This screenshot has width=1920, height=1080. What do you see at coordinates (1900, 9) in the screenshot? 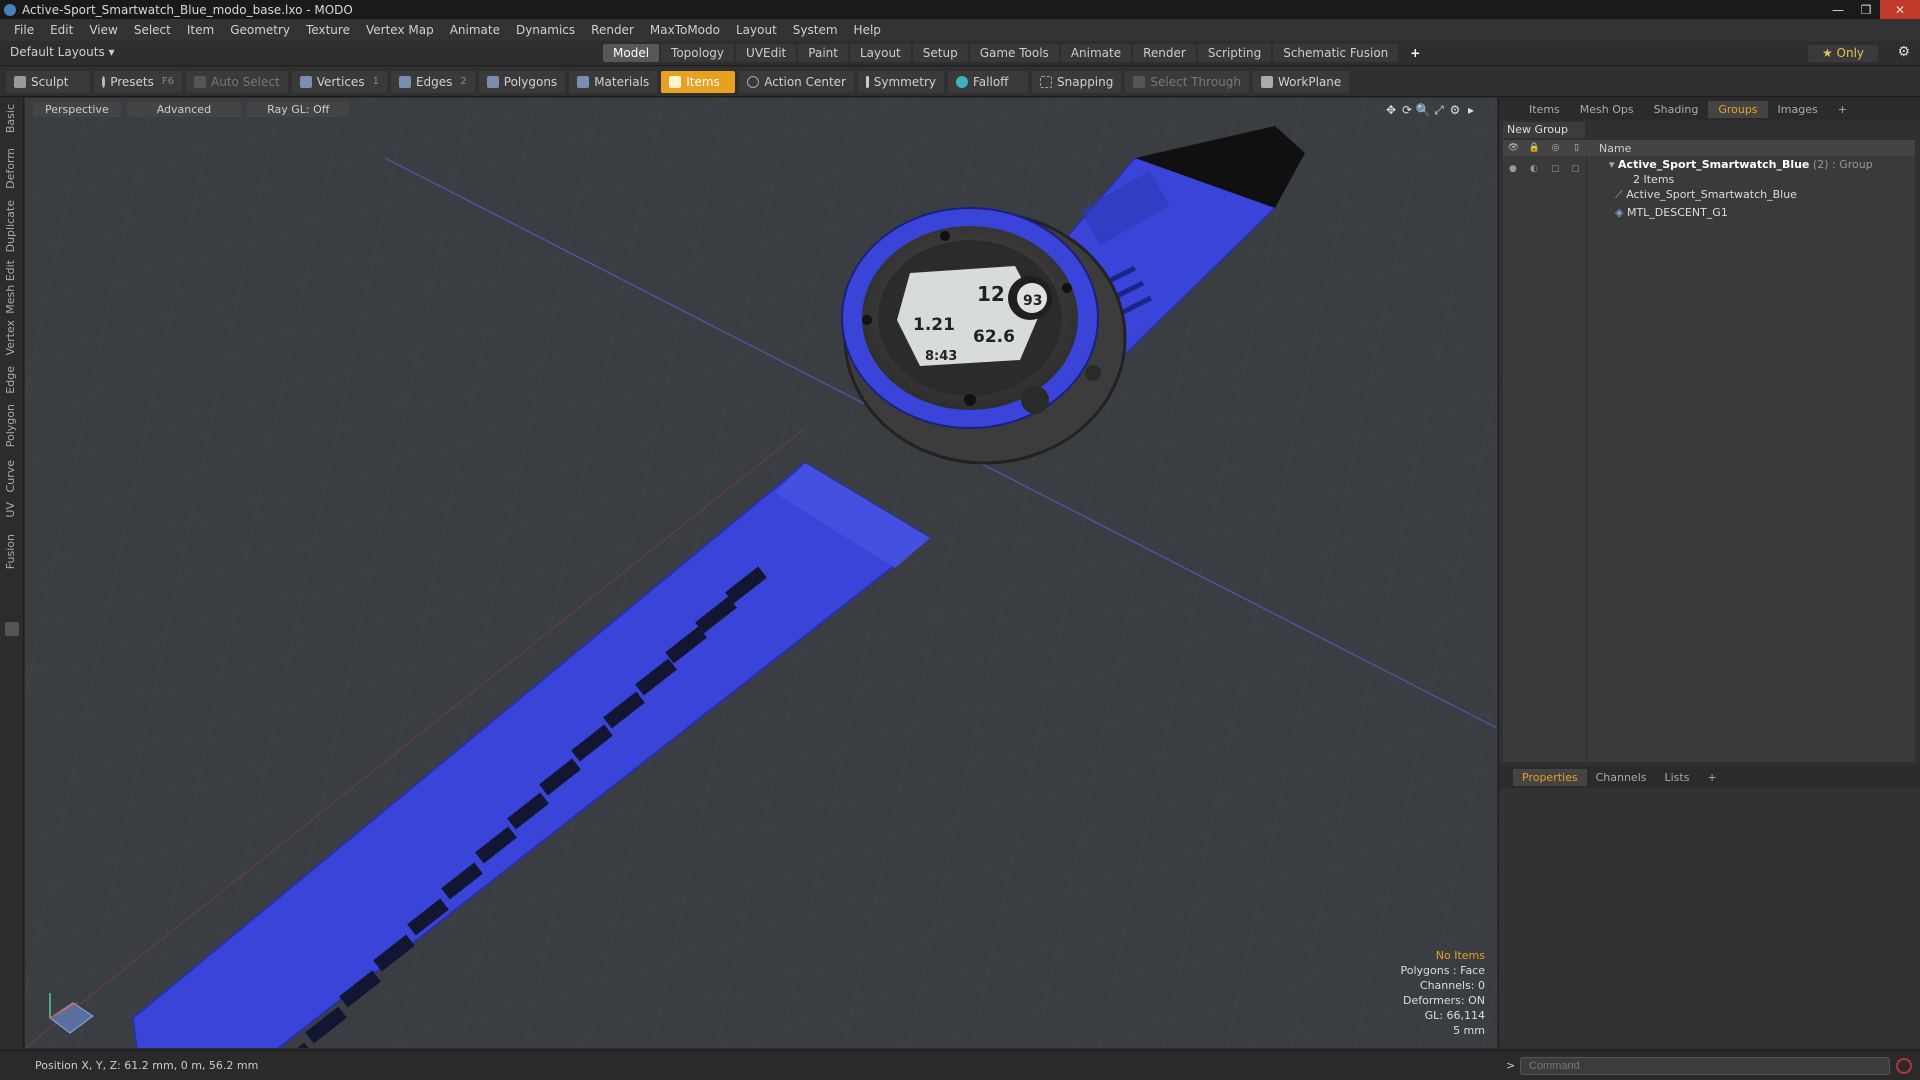
I see `close-button: ✕` at bounding box center [1900, 9].